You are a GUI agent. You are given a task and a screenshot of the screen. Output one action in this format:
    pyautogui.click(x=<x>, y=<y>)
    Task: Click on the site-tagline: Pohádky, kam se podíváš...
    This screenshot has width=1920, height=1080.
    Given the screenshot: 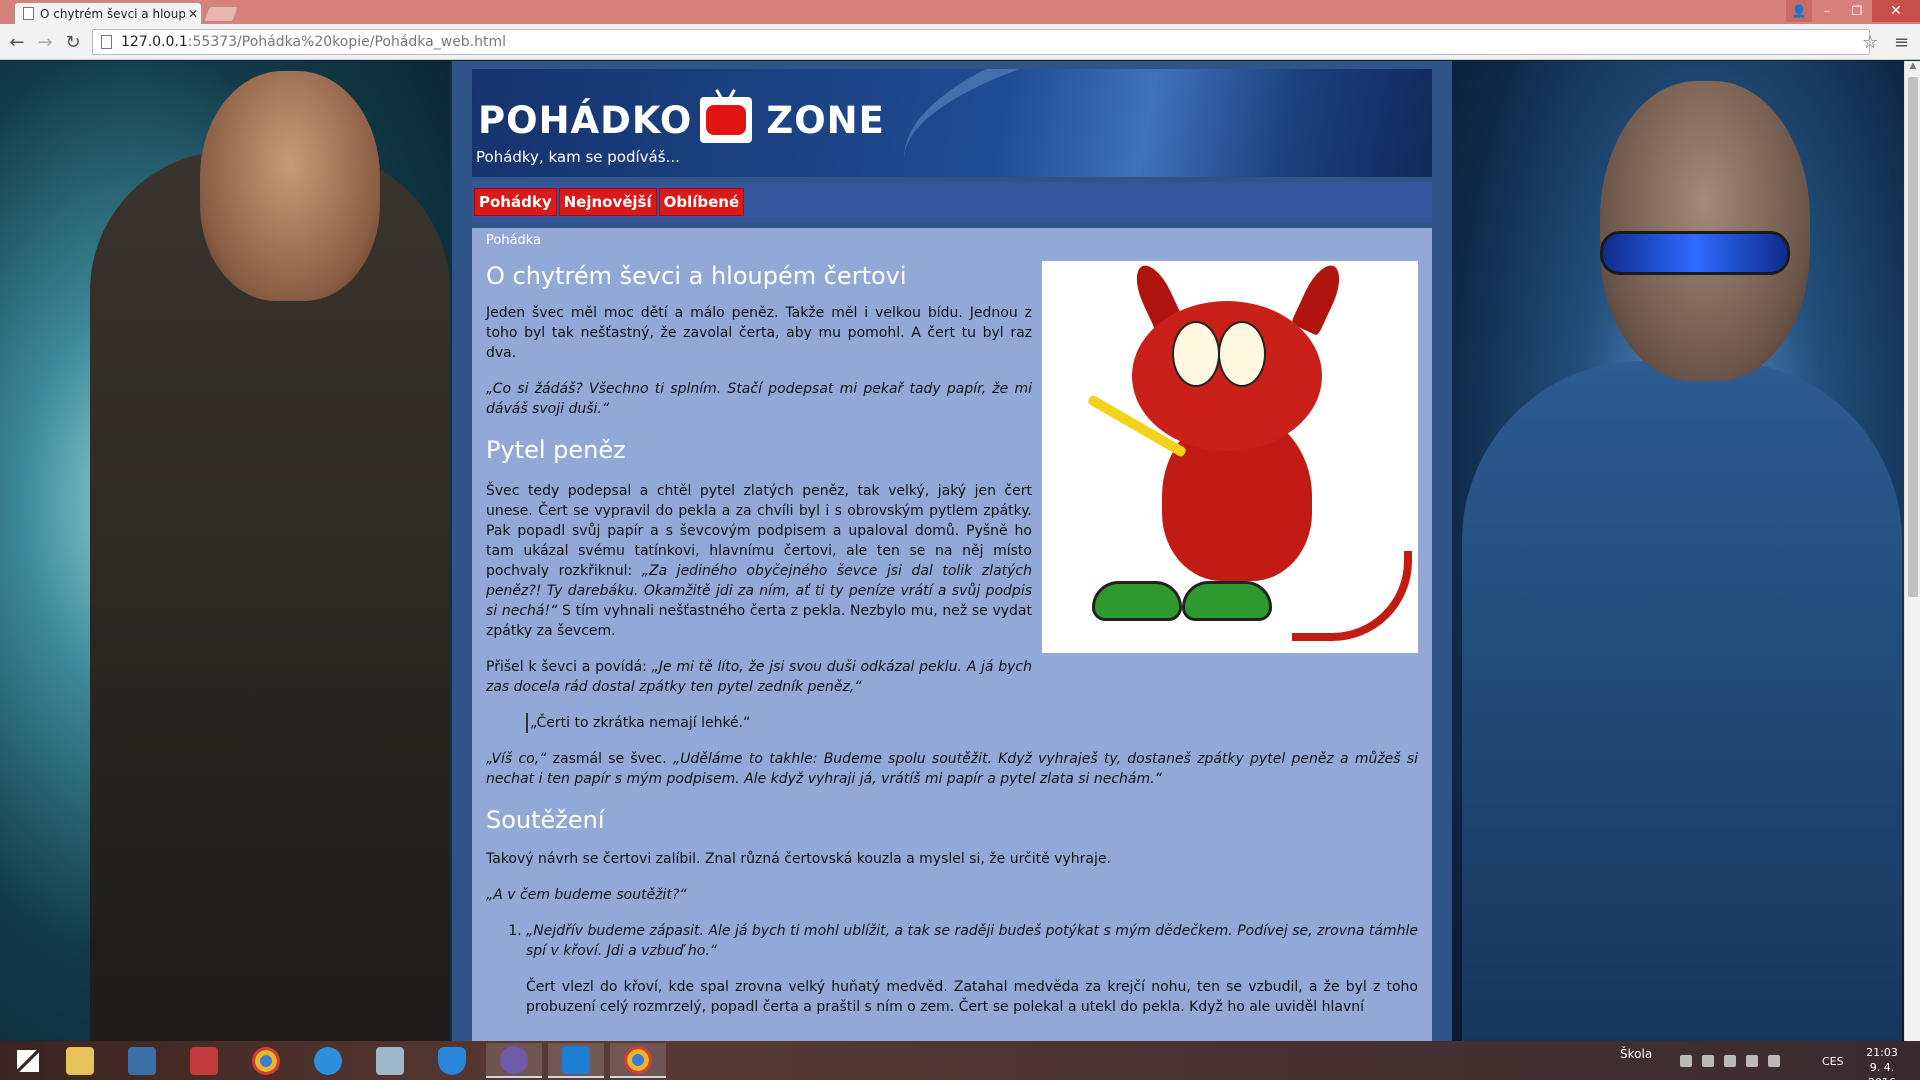 What is the action you would take?
    pyautogui.click(x=578, y=157)
    